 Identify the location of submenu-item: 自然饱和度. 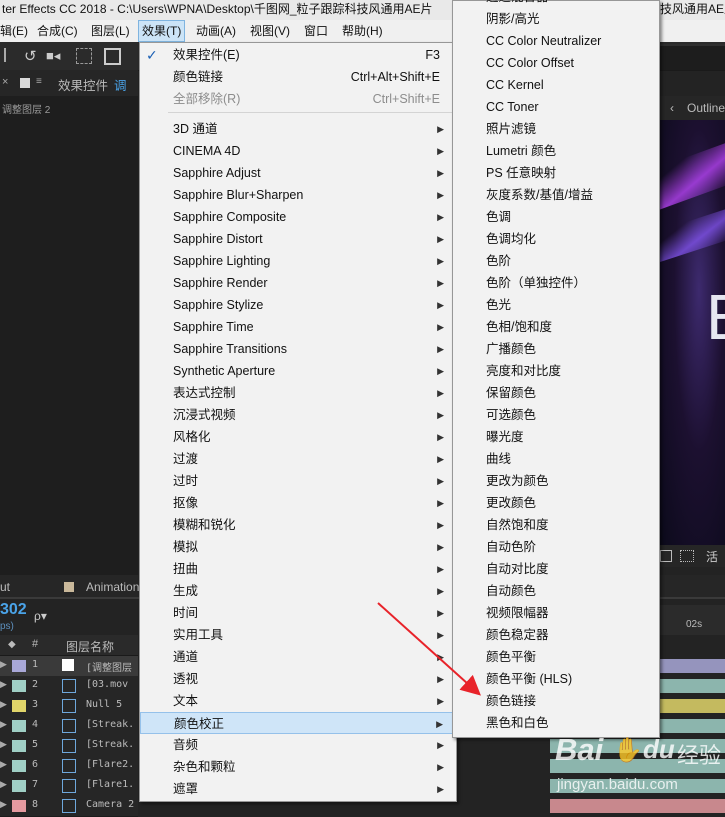
(555, 525).